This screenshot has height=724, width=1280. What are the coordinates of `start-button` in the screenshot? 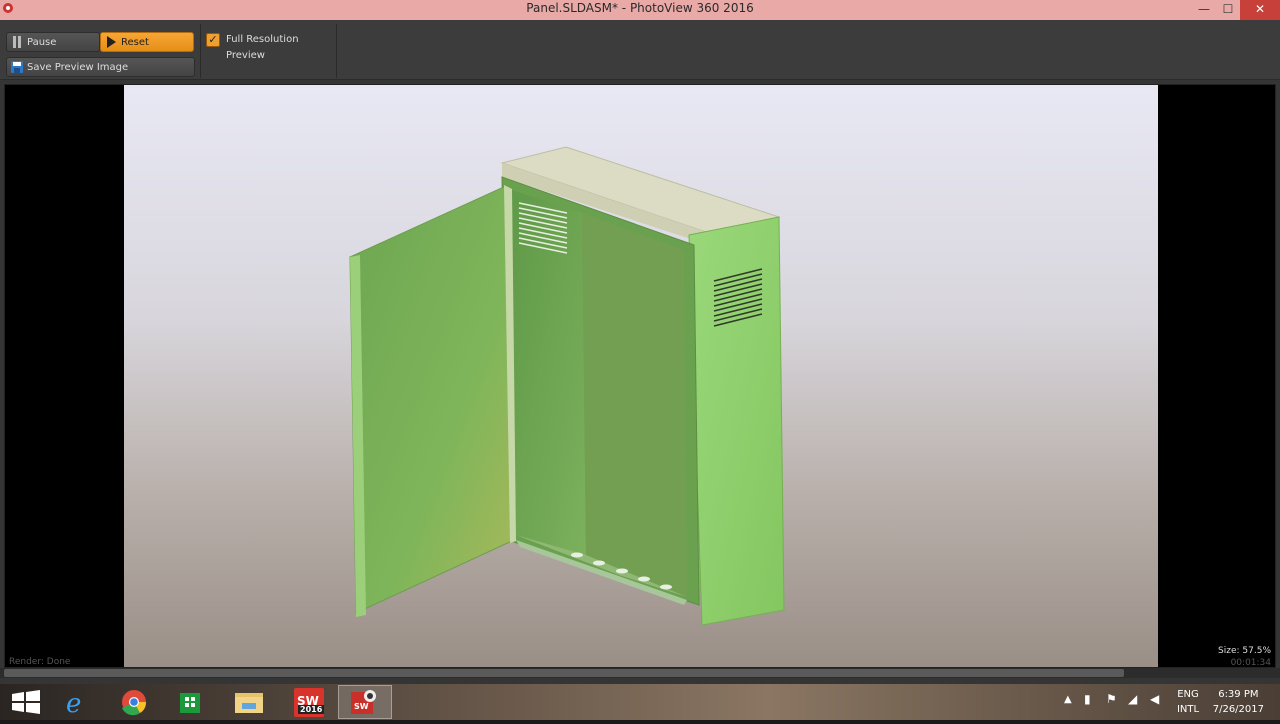 It's located at (27, 702).